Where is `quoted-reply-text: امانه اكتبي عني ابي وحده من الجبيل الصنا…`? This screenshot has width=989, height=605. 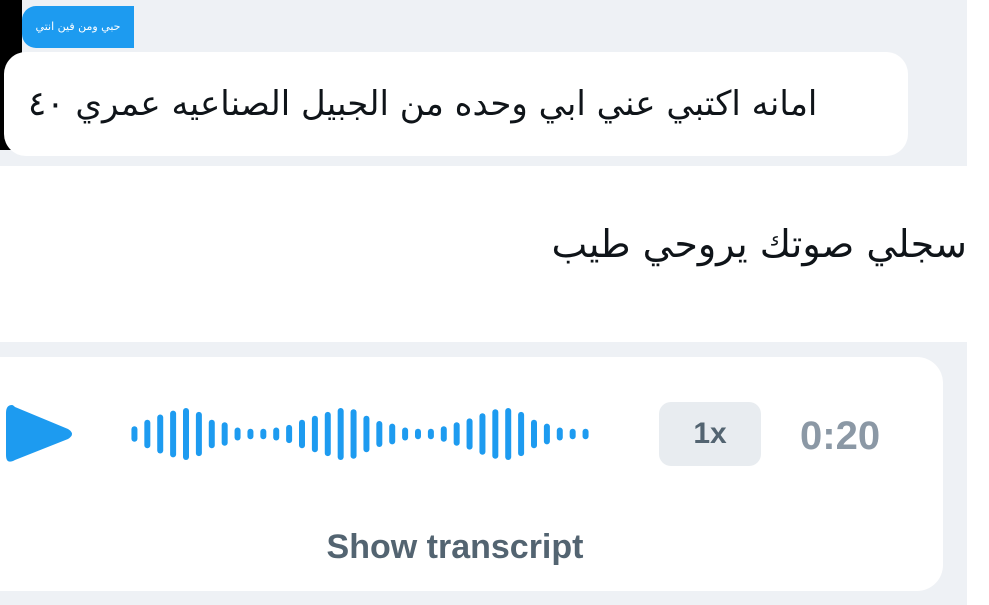
quoted-reply-text: امانه اكتبي عني ابي وحده من الجبيل الصنا… is located at coordinates (423, 104).